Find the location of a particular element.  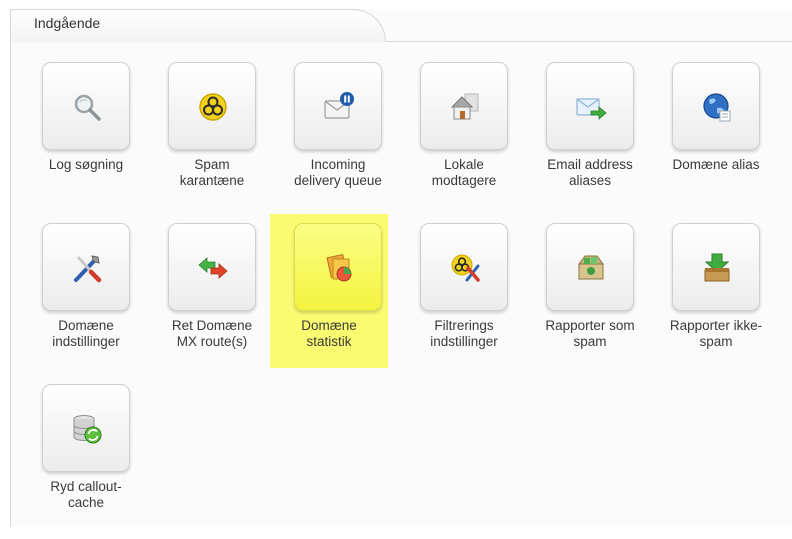

panel-title: Indgående is located at coordinates (67, 23).